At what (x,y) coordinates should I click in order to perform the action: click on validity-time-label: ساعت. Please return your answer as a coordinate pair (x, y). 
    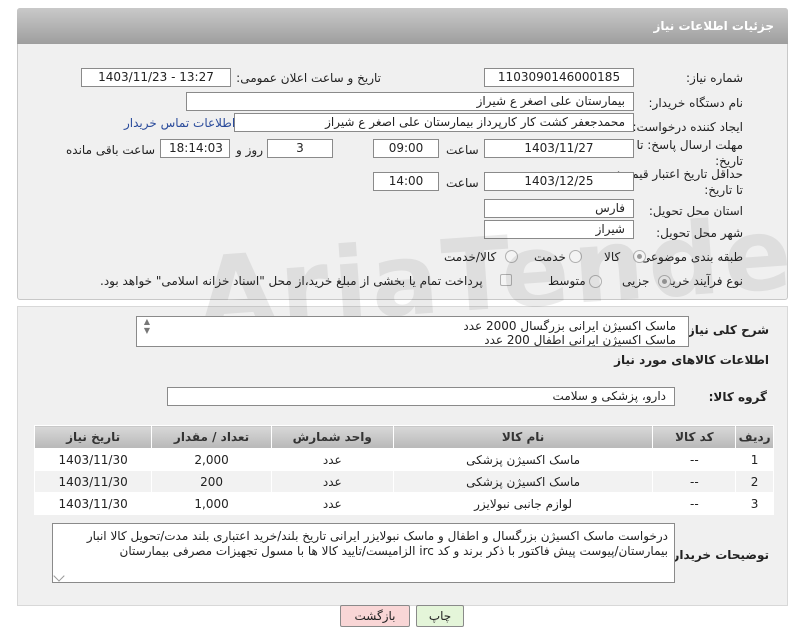
    Looking at the image, I should click on (462, 183).